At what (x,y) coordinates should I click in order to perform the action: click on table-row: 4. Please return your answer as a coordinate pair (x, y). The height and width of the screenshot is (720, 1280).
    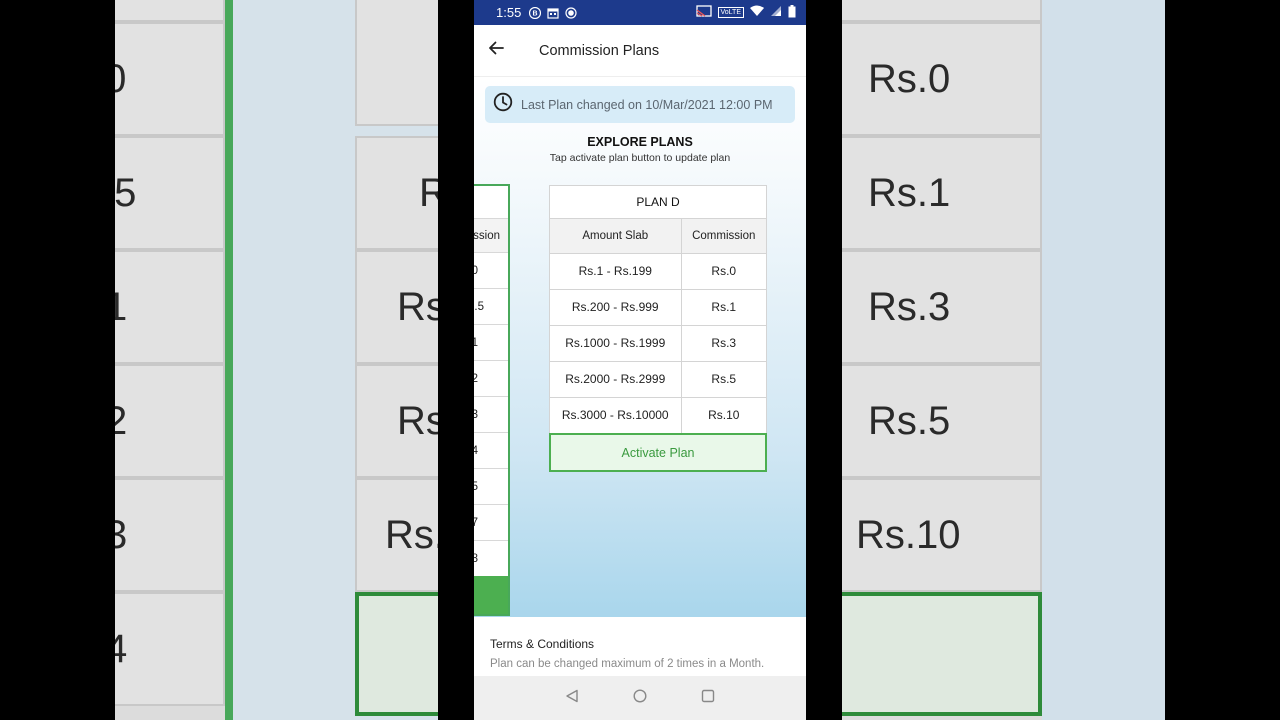
    Looking at the image, I should click on (491, 451).